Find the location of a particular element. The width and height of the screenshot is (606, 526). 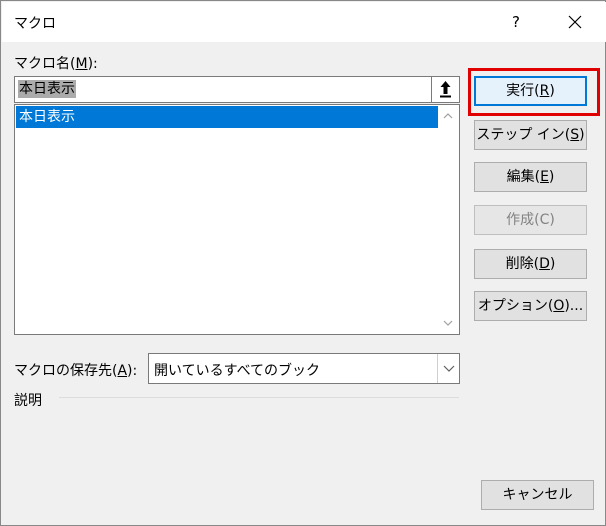

macro-name-input: 本日表示 is located at coordinates (224, 89).